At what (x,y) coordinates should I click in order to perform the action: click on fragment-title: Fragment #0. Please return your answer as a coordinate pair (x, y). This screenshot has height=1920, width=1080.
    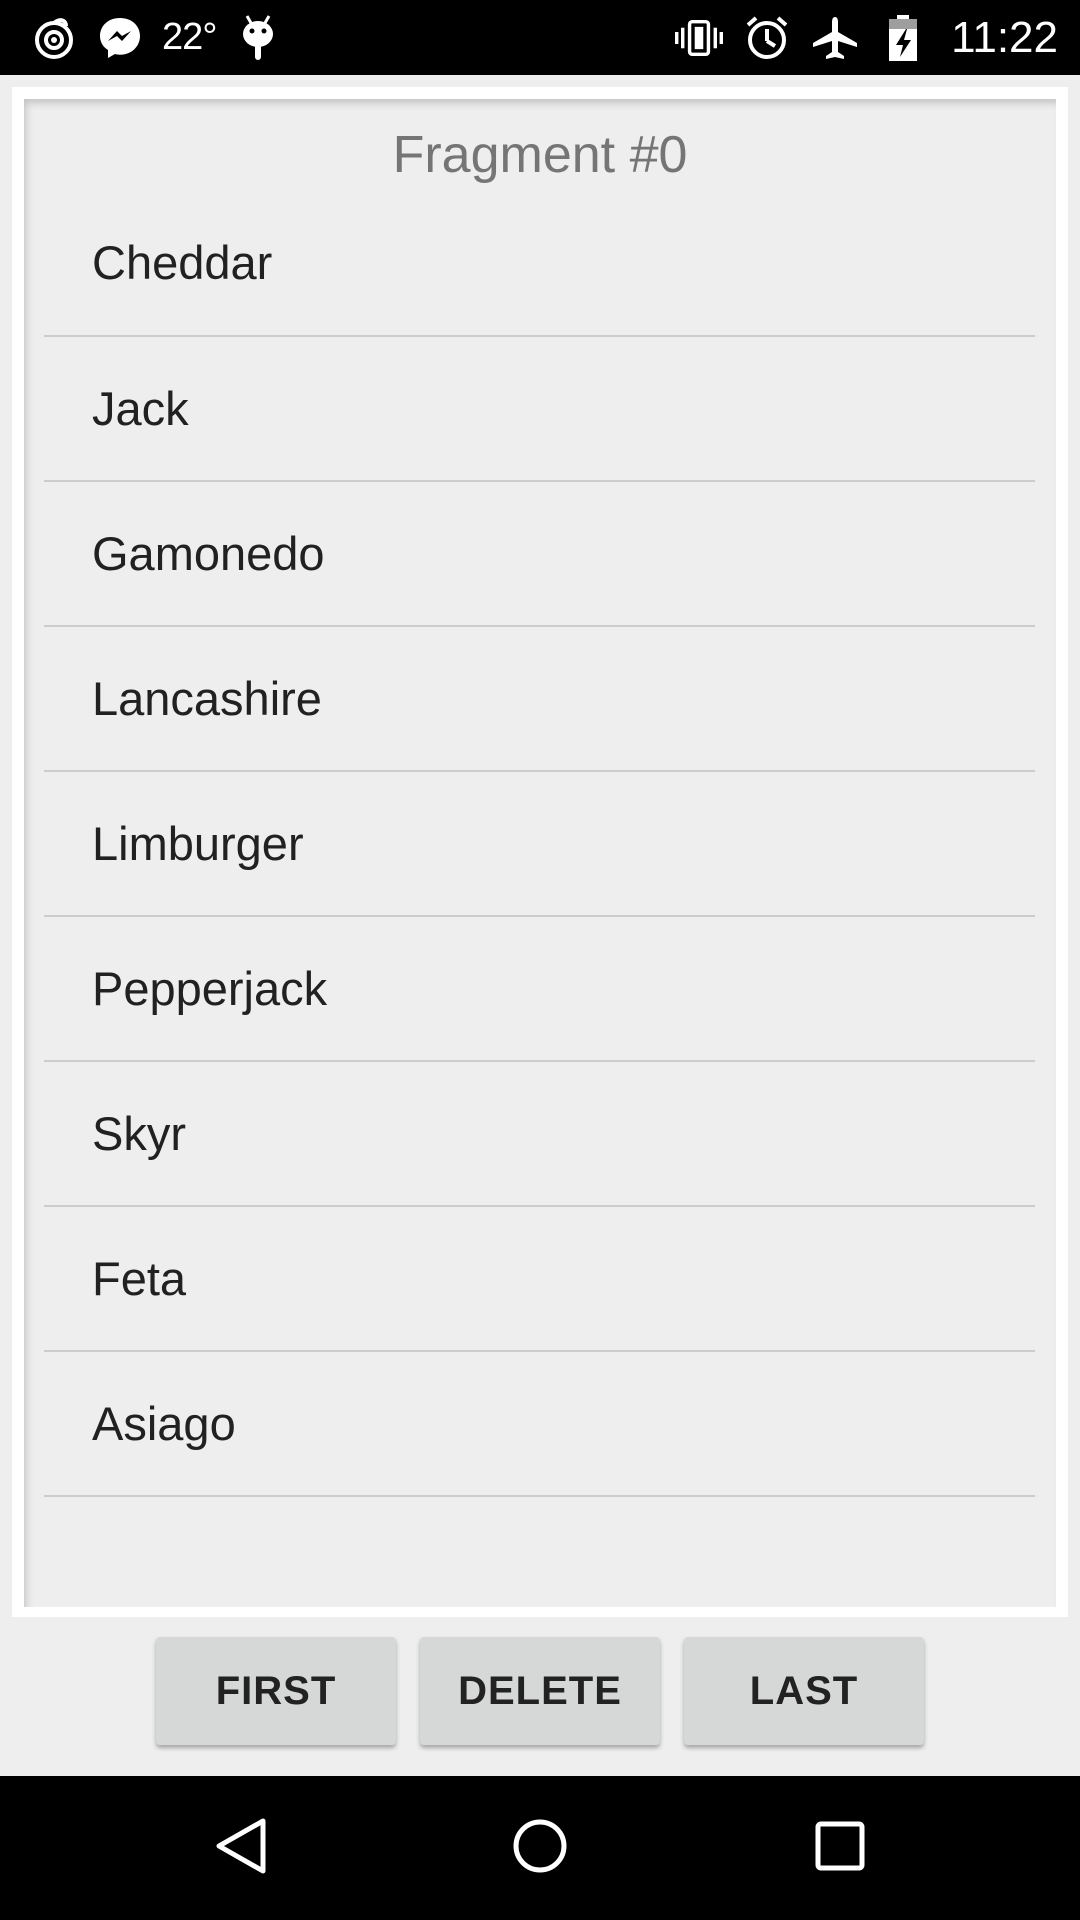
    Looking at the image, I should click on (540, 155).